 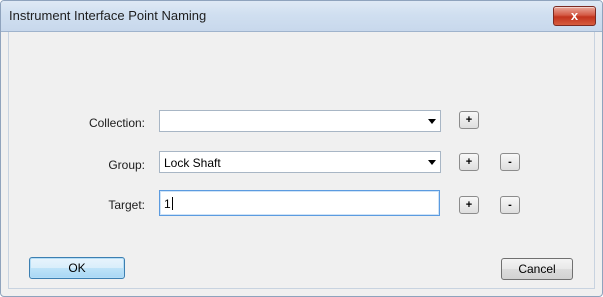 I want to click on text-caret, so click(x=172, y=203).